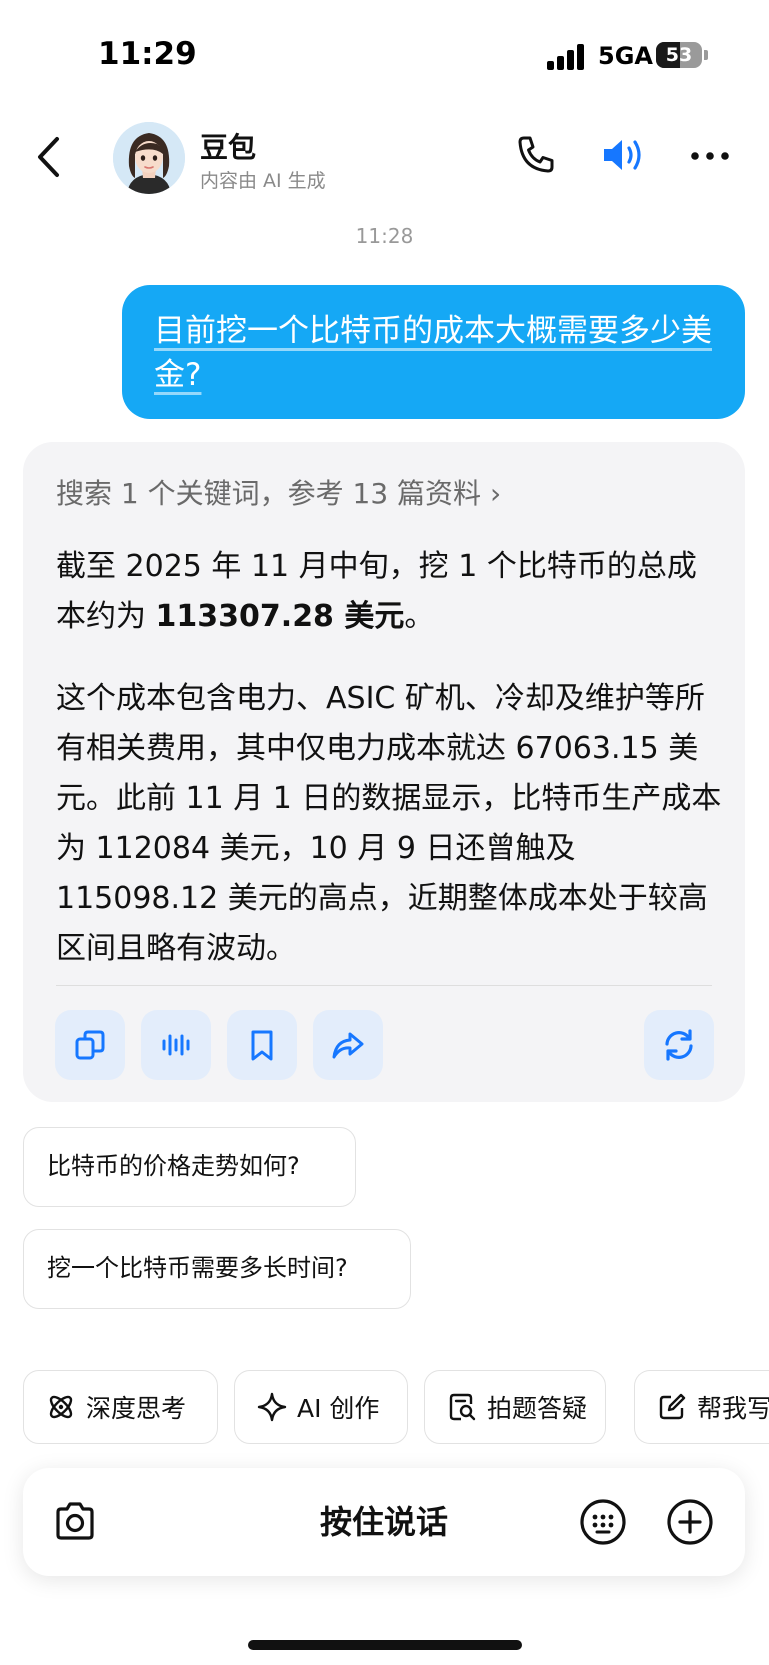 This screenshot has height=1665, width=769. Describe the element at coordinates (278, 492) in the screenshot. I see `search-references-link: 搜索 1 个关键词，参考 13 篇资料 ›` at that location.